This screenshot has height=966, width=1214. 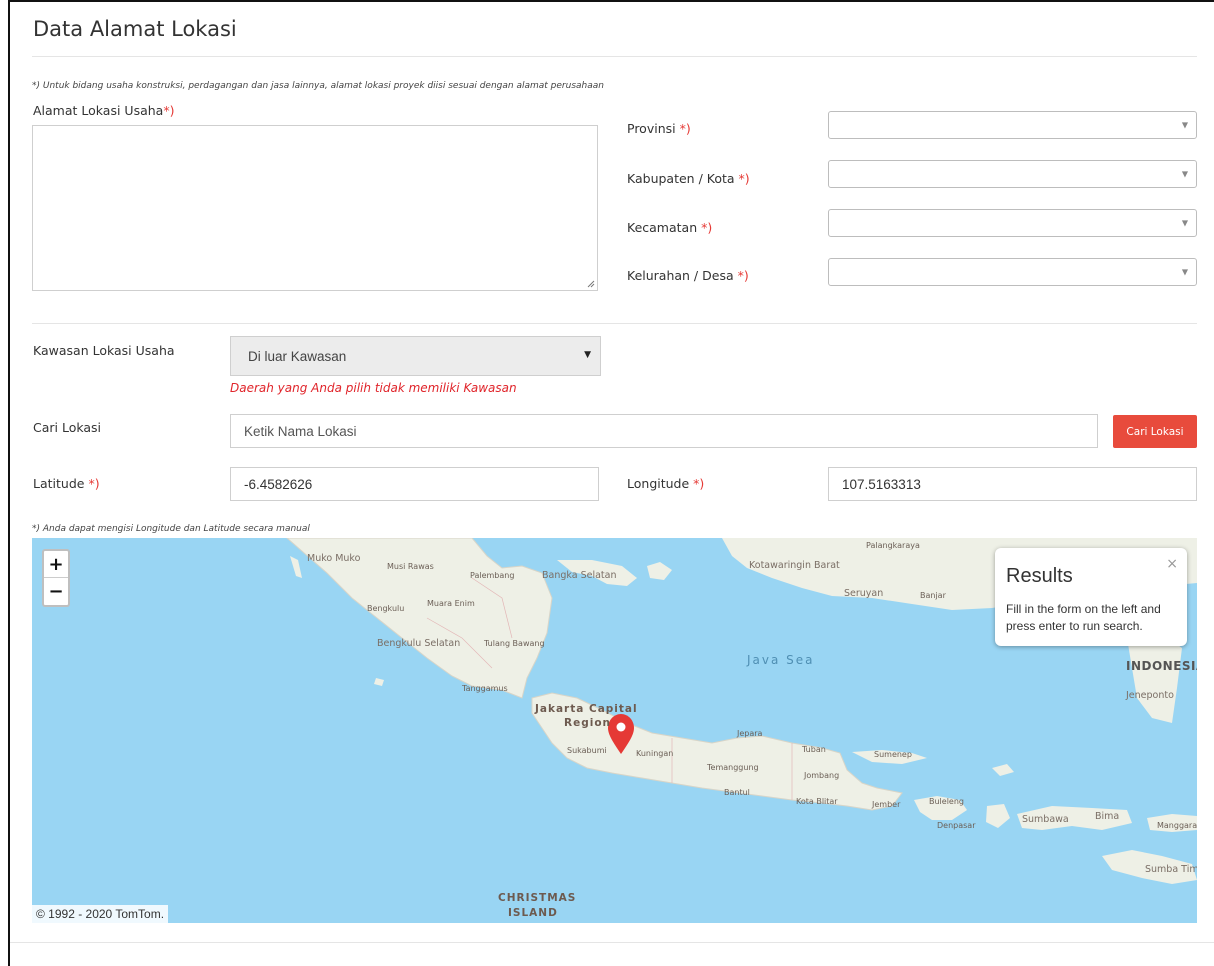 I want to click on kecamatan-label: Kecamatan *), so click(x=670, y=227).